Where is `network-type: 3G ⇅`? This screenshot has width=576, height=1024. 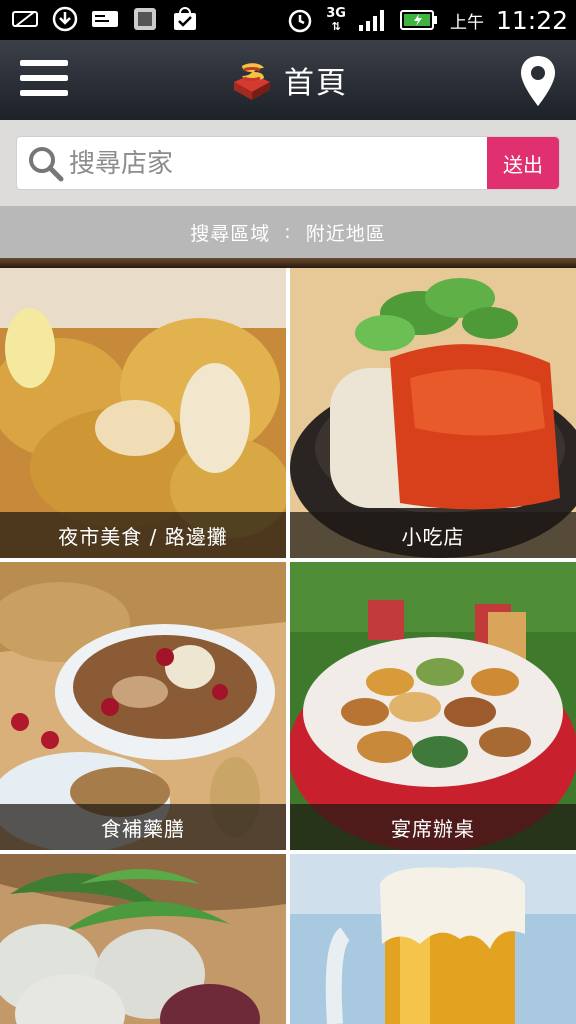 network-type: 3G ⇅ is located at coordinates (336, 19).